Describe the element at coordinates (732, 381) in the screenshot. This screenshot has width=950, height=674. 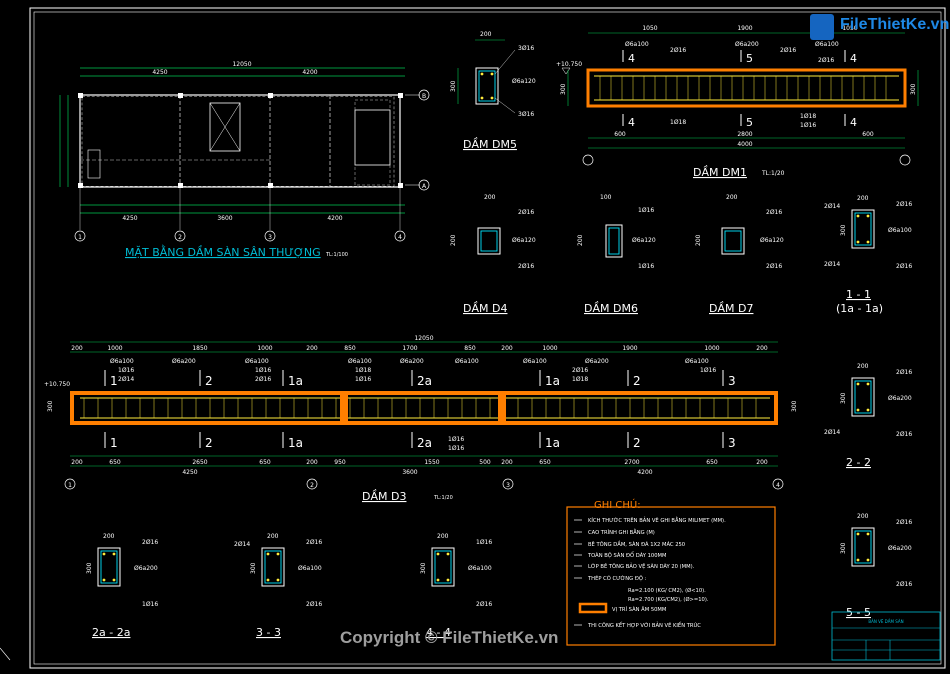
I see `d3-cut-label: 3` at that location.